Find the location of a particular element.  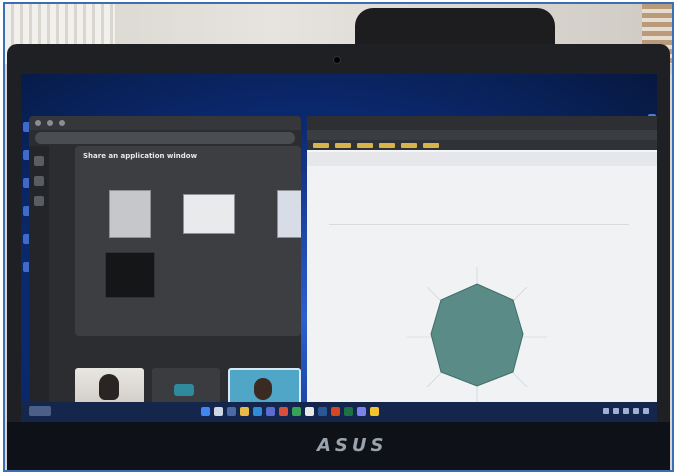

task-view-icon is located at coordinates (231, 411).